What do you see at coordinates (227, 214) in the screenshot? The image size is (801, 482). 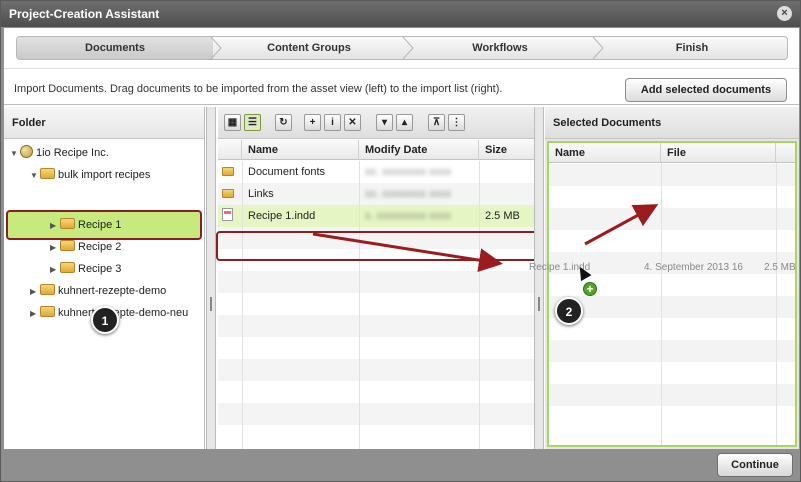 I see `indesign-file-icon` at bounding box center [227, 214].